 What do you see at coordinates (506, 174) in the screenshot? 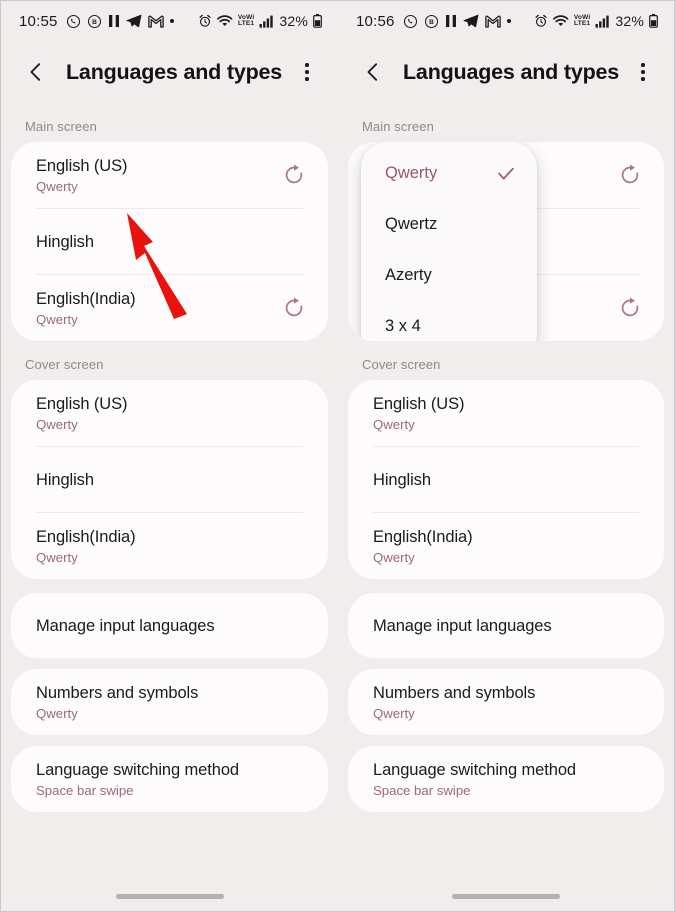
I see `check-icon` at bounding box center [506, 174].